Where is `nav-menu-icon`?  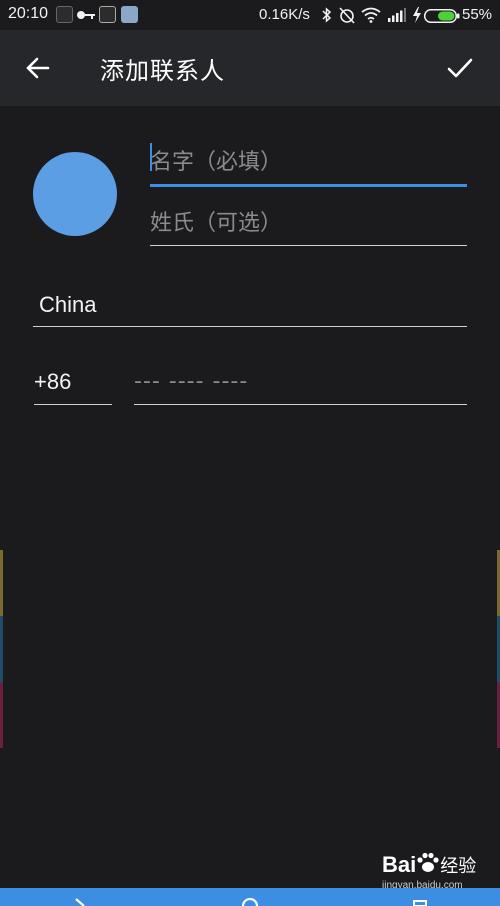 nav-menu-icon is located at coordinates (420, 902).